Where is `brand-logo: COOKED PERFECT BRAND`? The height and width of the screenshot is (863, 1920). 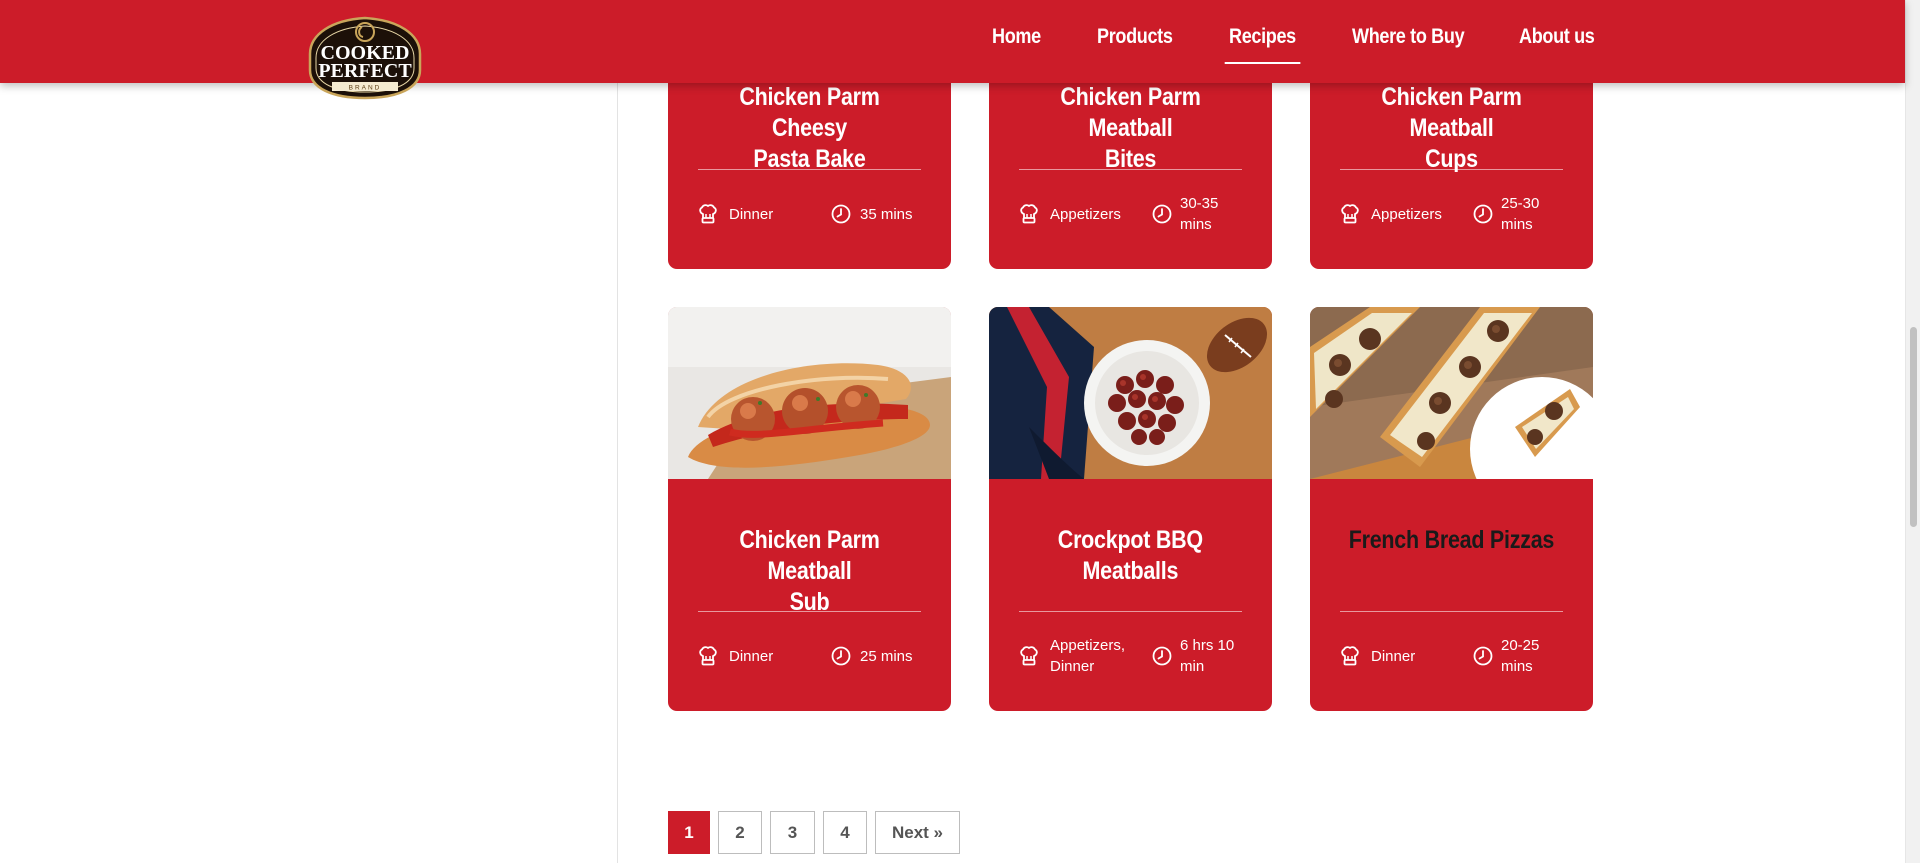
brand-logo: COOKED PERFECT BRAND is located at coordinates (365, 56).